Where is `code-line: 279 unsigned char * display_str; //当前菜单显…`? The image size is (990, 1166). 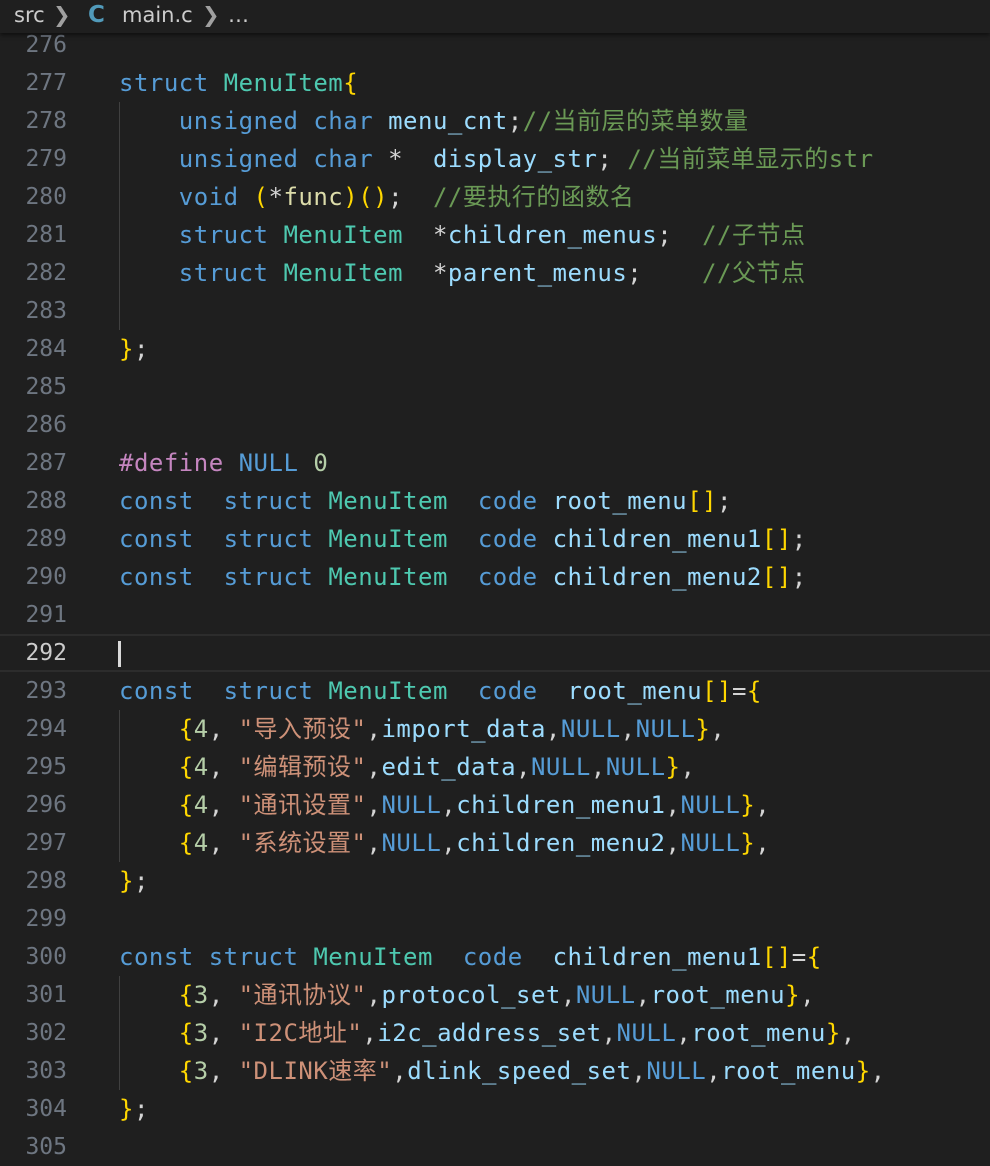 code-line: 279 unsigned char * display_str; //当前菜单显… is located at coordinates (495, 159).